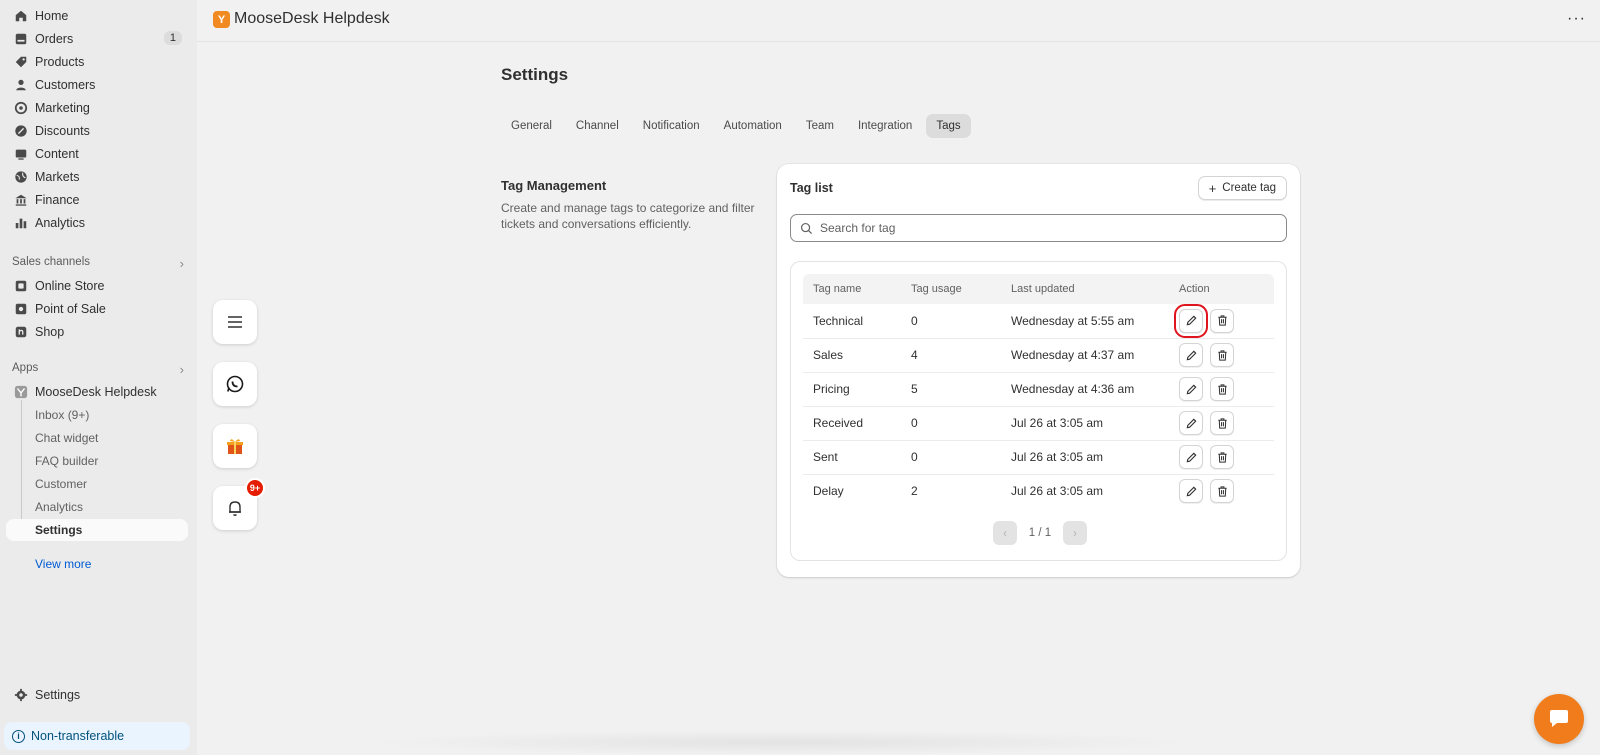  I want to click on sidebar-item-label: Marketing, so click(62, 108).